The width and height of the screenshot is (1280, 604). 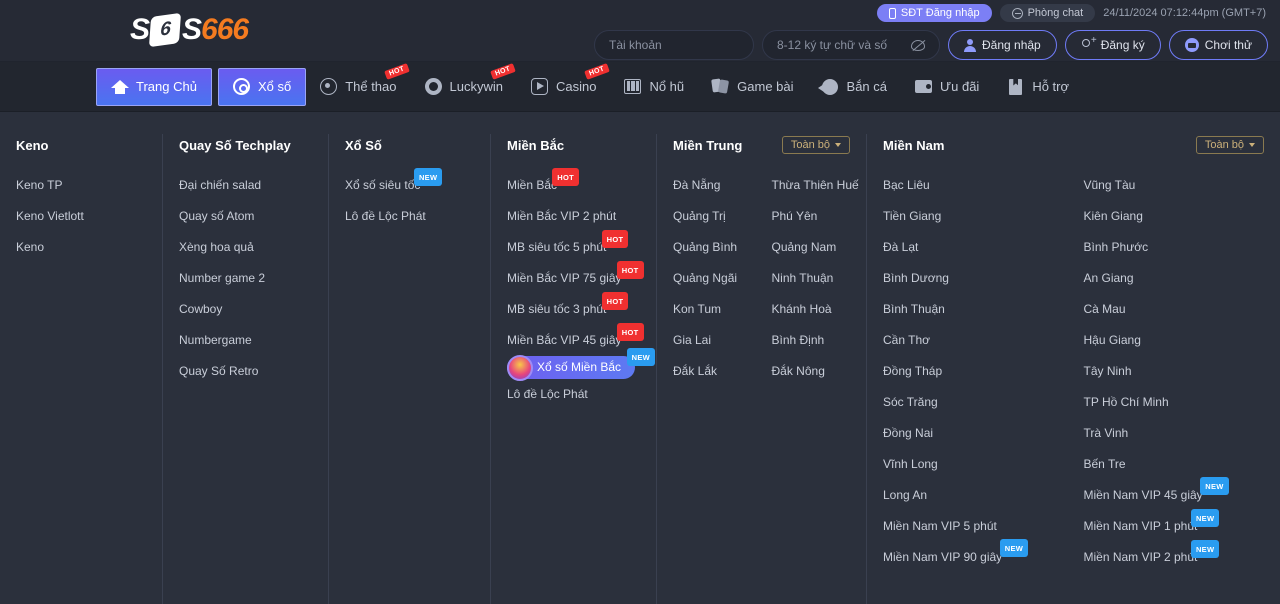 What do you see at coordinates (692, 340) in the screenshot?
I see `menu-item: Gia Lai` at bounding box center [692, 340].